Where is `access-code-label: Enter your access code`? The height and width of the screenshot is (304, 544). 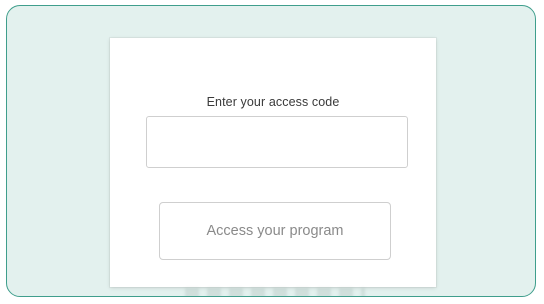 access-code-label: Enter your access code is located at coordinates (273, 102).